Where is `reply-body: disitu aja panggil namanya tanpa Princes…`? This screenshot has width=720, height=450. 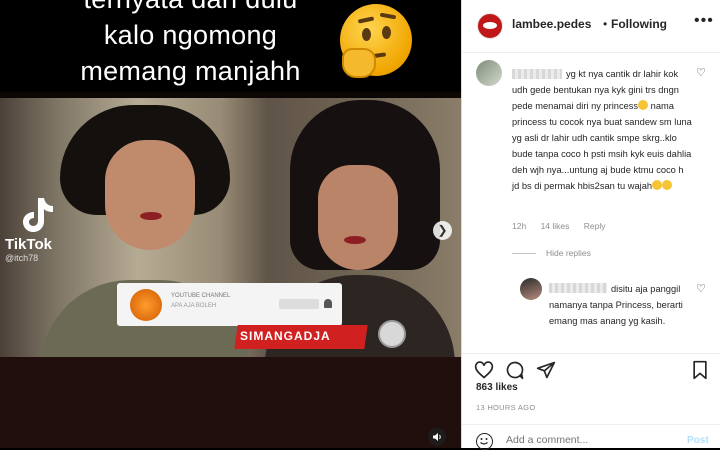
reply-body: disitu aja panggil namanya tanpa Princes… is located at coordinates (624, 305).